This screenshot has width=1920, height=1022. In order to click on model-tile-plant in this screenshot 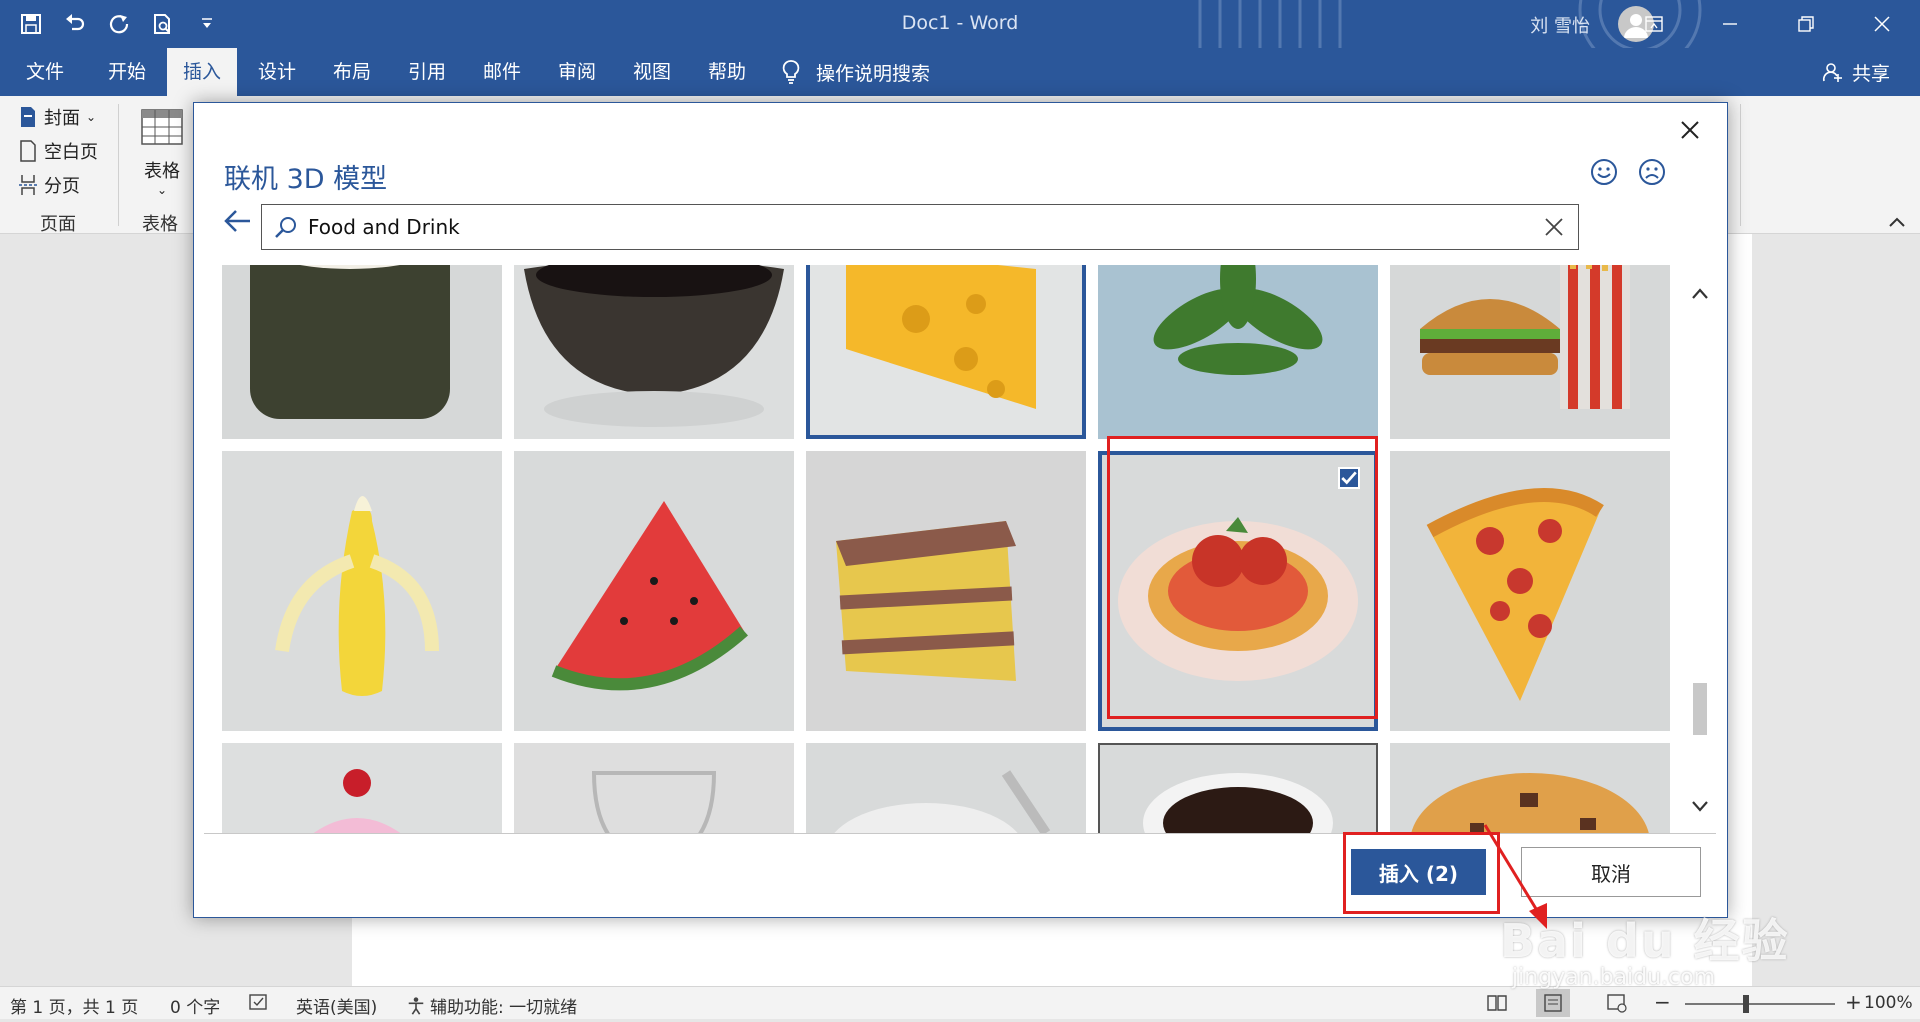, I will do `click(1238, 352)`.